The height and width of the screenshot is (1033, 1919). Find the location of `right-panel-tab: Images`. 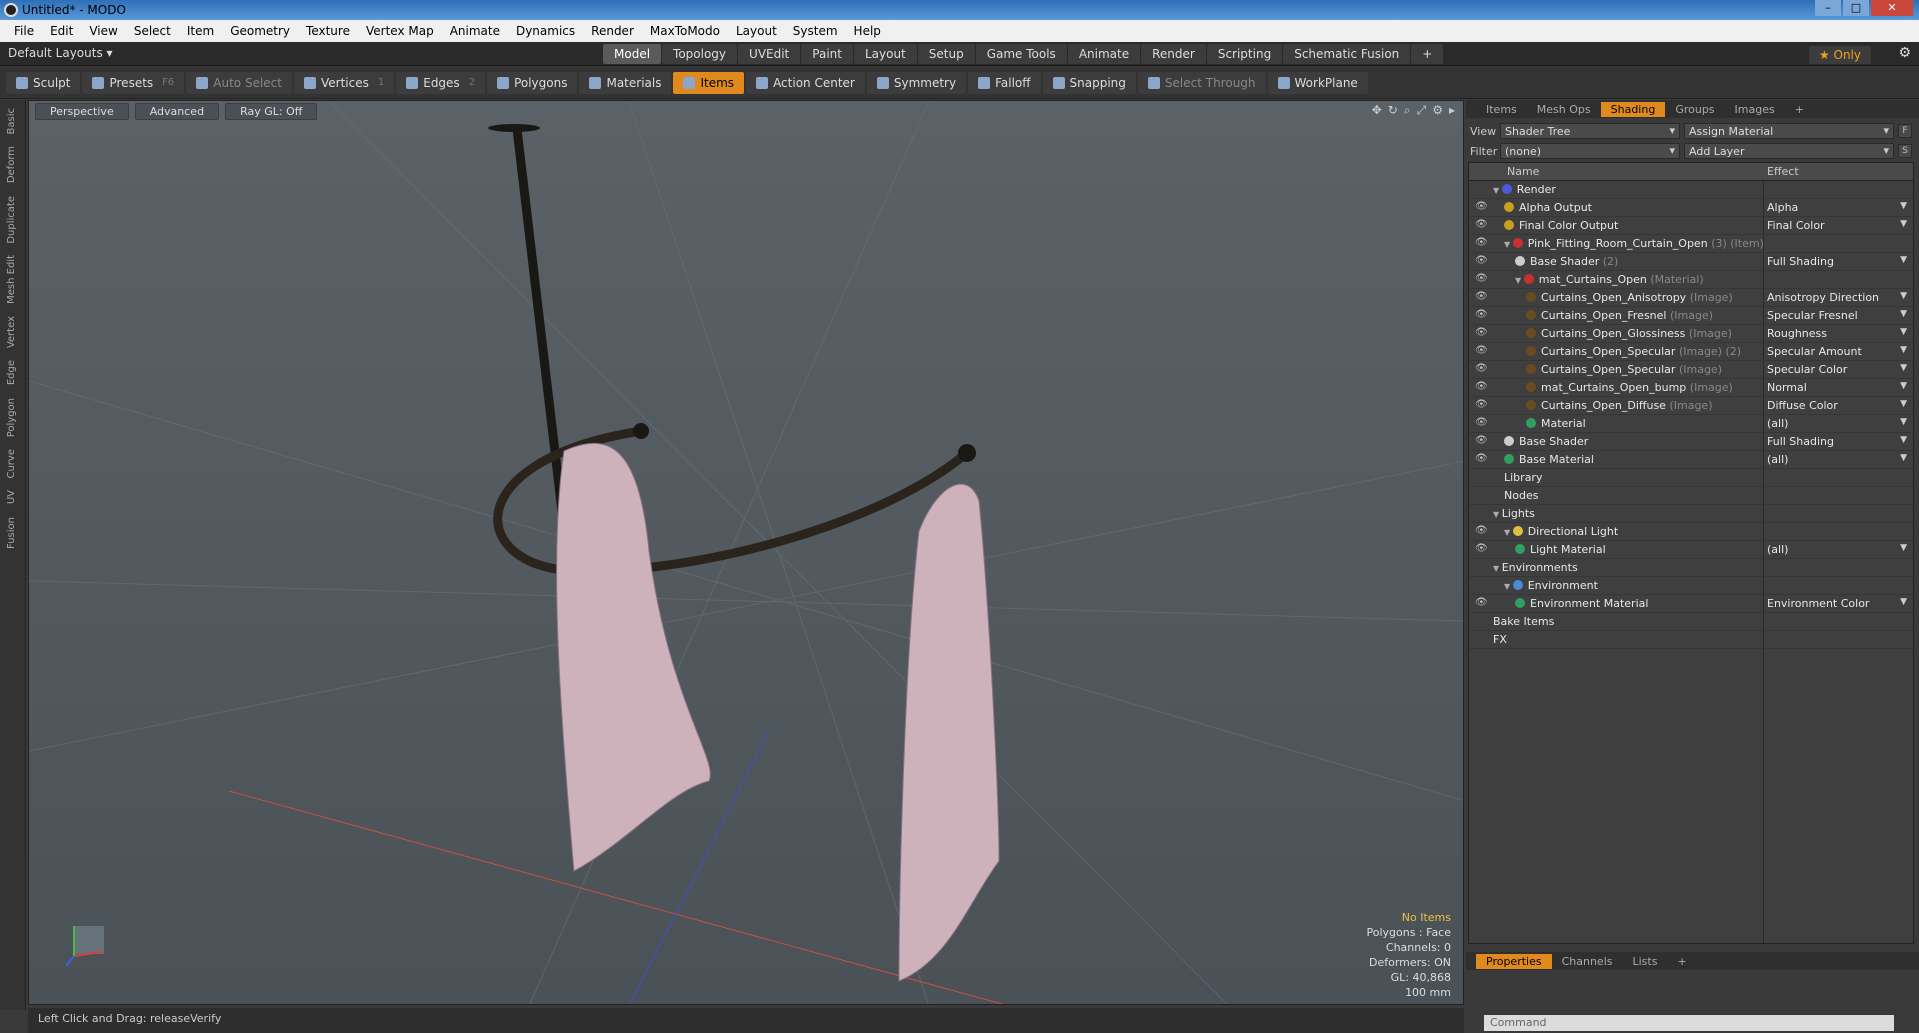

right-panel-tab: Images is located at coordinates (1755, 109).